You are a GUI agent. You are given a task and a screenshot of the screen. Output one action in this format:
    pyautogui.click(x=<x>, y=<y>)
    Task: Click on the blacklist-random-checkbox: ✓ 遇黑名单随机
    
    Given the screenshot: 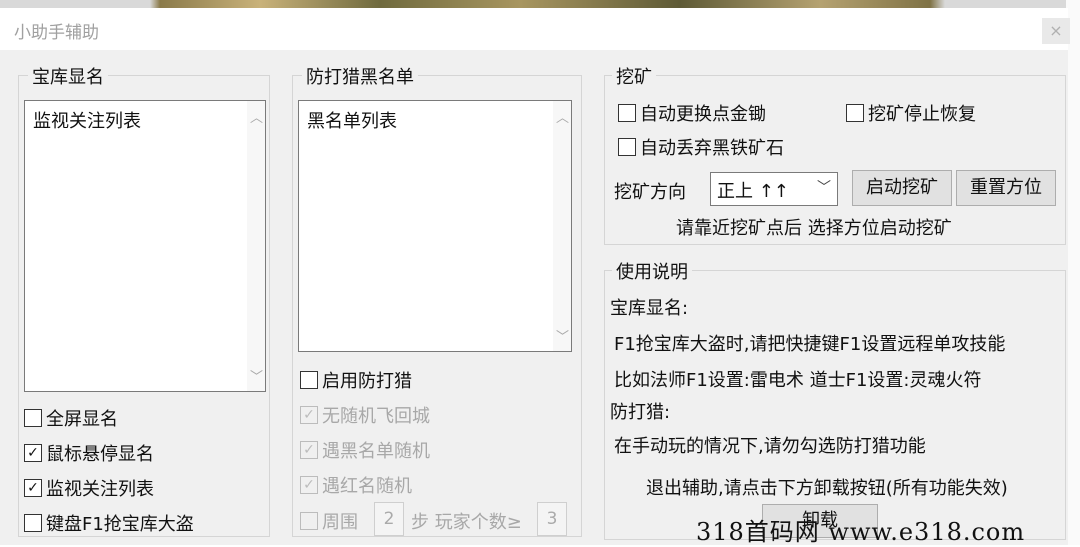 What is the action you would take?
    pyautogui.click(x=365, y=450)
    